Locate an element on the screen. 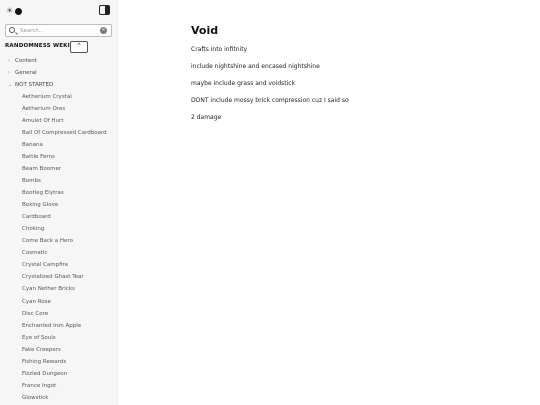 Image resolution: width=540 pixels, height=405 pixels. sidebar-topbar: ☀ is located at coordinates (58, 11).